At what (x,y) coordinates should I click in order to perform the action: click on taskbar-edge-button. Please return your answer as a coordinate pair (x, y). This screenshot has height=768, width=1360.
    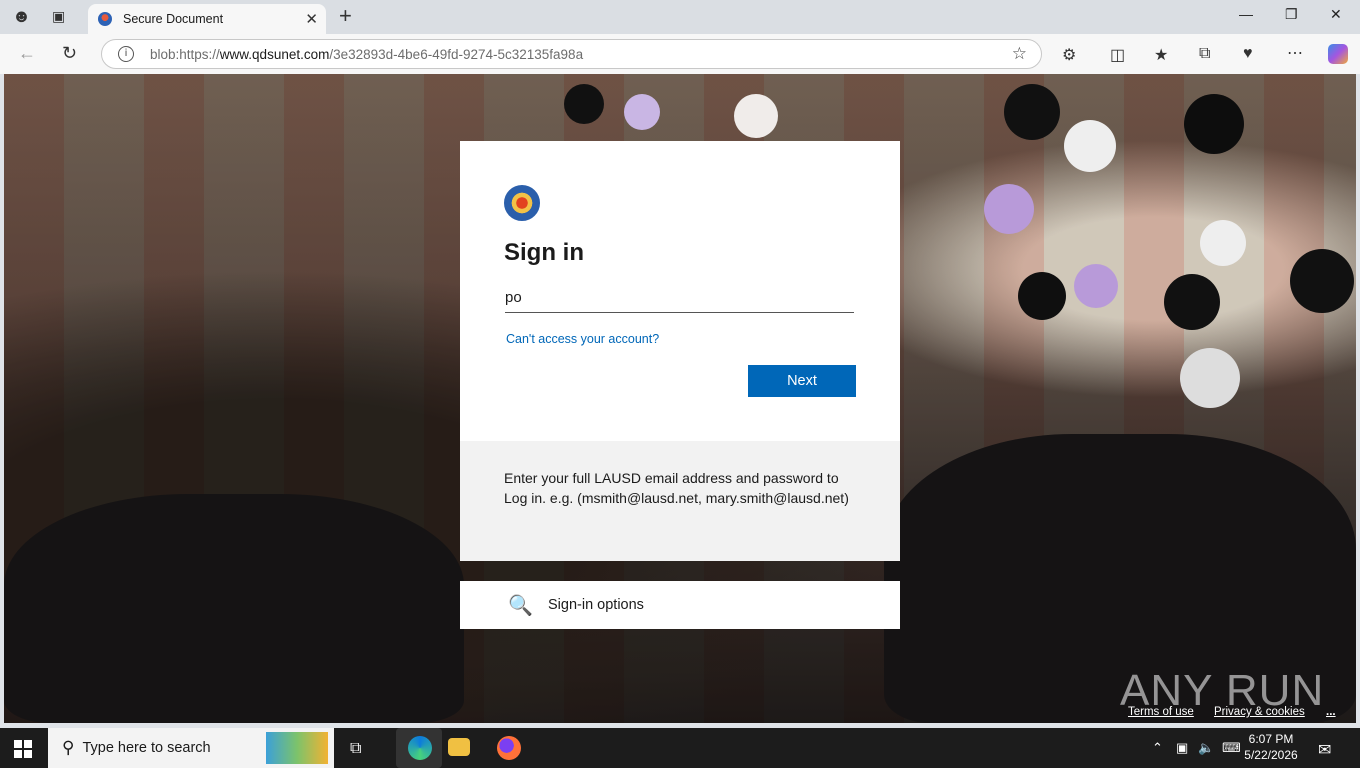
    Looking at the image, I should click on (419, 748).